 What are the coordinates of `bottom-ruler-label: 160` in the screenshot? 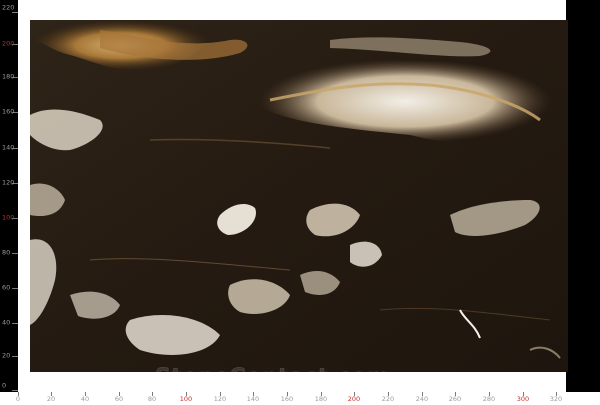 It's located at (287, 399).